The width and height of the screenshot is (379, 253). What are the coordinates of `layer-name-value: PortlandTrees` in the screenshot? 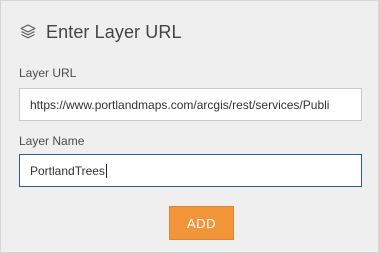 It's located at (67, 170).